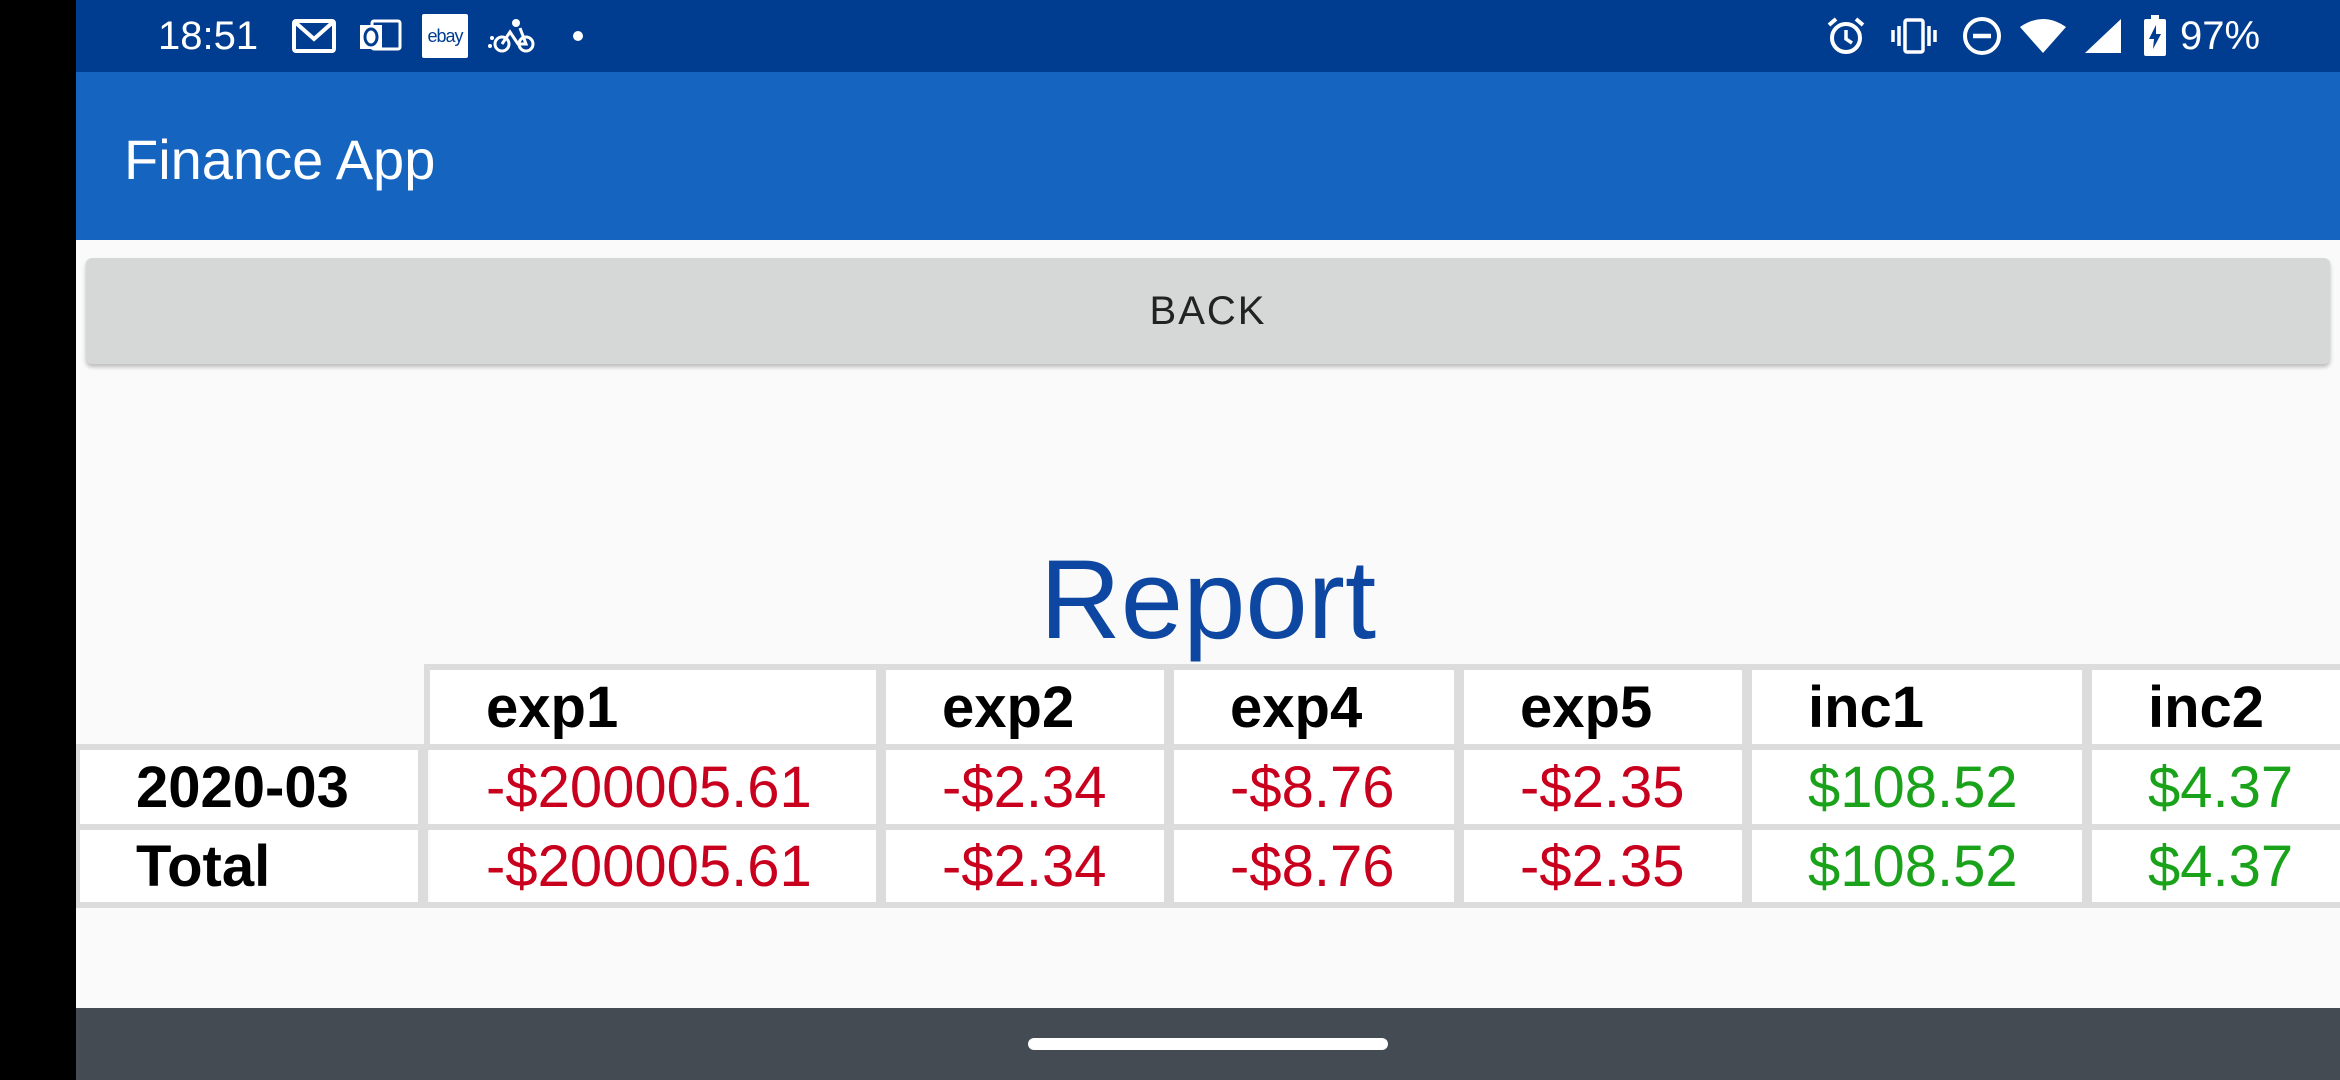 The image size is (2340, 1080). Describe the element at coordinates (1846, 36) in the screenshot. I see `alarm-icon` at that location.